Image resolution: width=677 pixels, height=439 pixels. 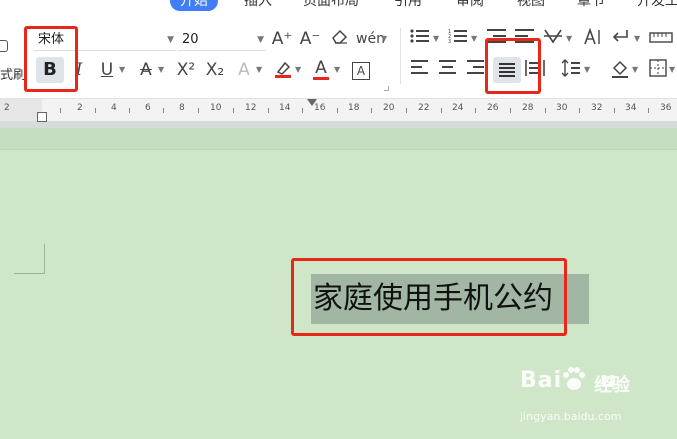 What do you see at coordinates (215, 70) in the screenshot?
I see `subscript-button: X₂` at bounding box center [215, 70].